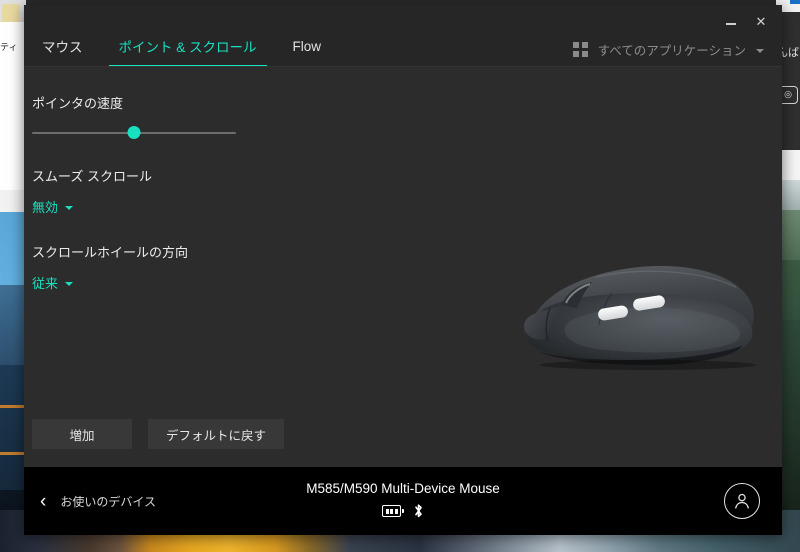 The height and width of the screenshot is (552, 800). What do you see at coordinates (13, 95) in the screenshot?
I see `background-browser-left: ティ` at bounding box center [13, 95].